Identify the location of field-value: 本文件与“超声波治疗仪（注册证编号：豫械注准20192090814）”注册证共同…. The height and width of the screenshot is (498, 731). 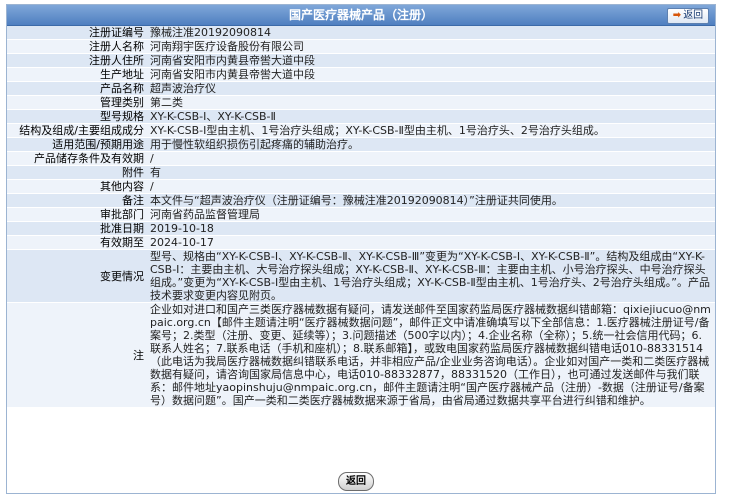
(431, 200).